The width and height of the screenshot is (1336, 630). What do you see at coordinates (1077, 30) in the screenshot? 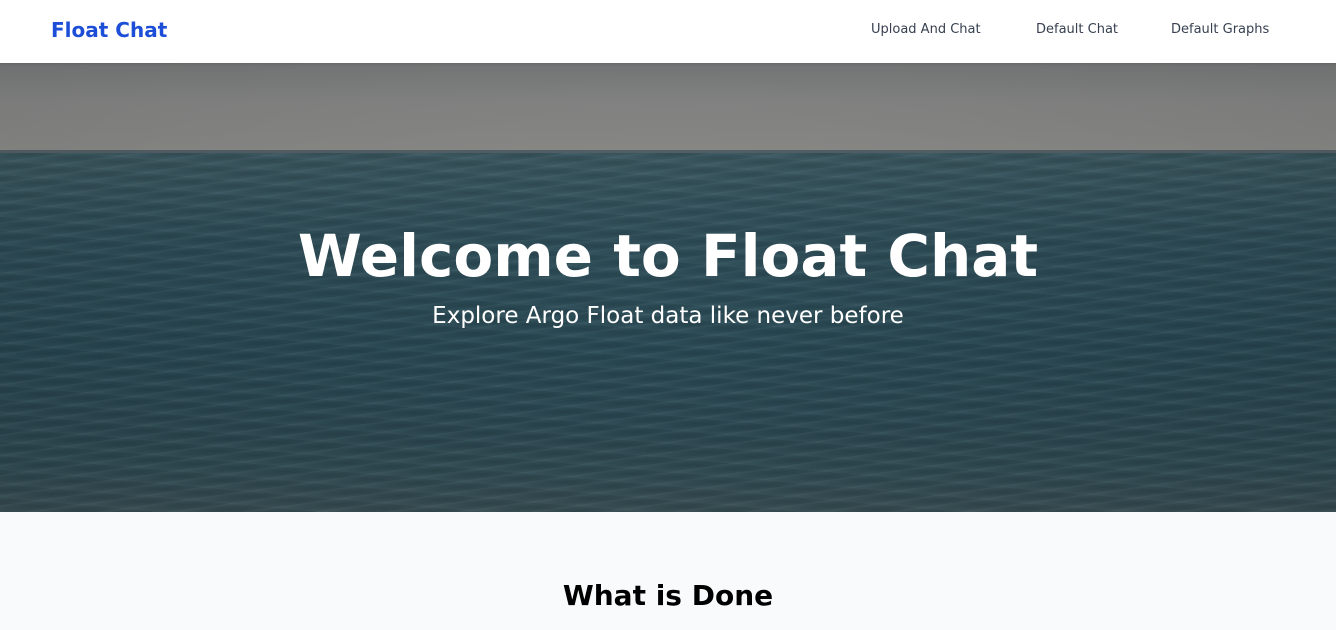
I see `nav-link-default-chat: Default Chat` at bounding box center [1077, 30].